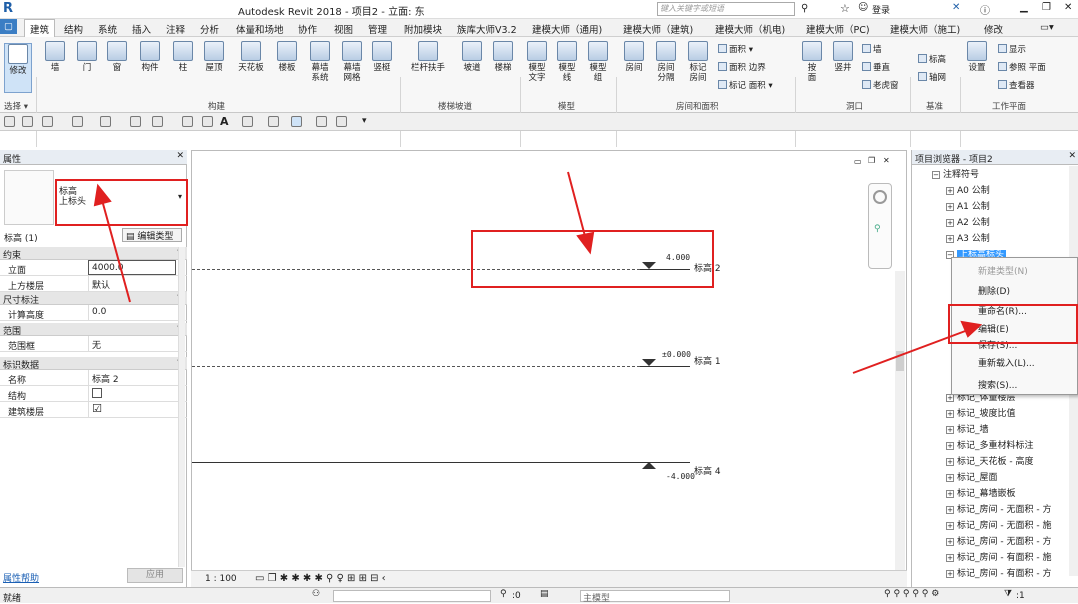 This screenshot has height=604, width=1078. I want to click on railing-button: 栏杆扶手, so click(428, 57).